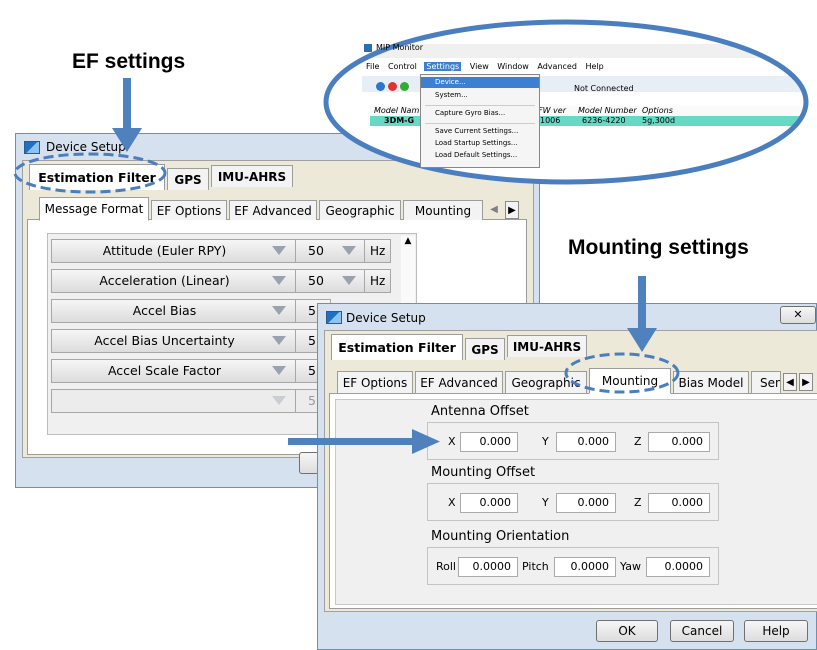 The image size is (817, 650). What do you see at coordinates (360, 210) in the screenshot?
I see `tab-geographic: Geographic` at bounding box center [360, 210].